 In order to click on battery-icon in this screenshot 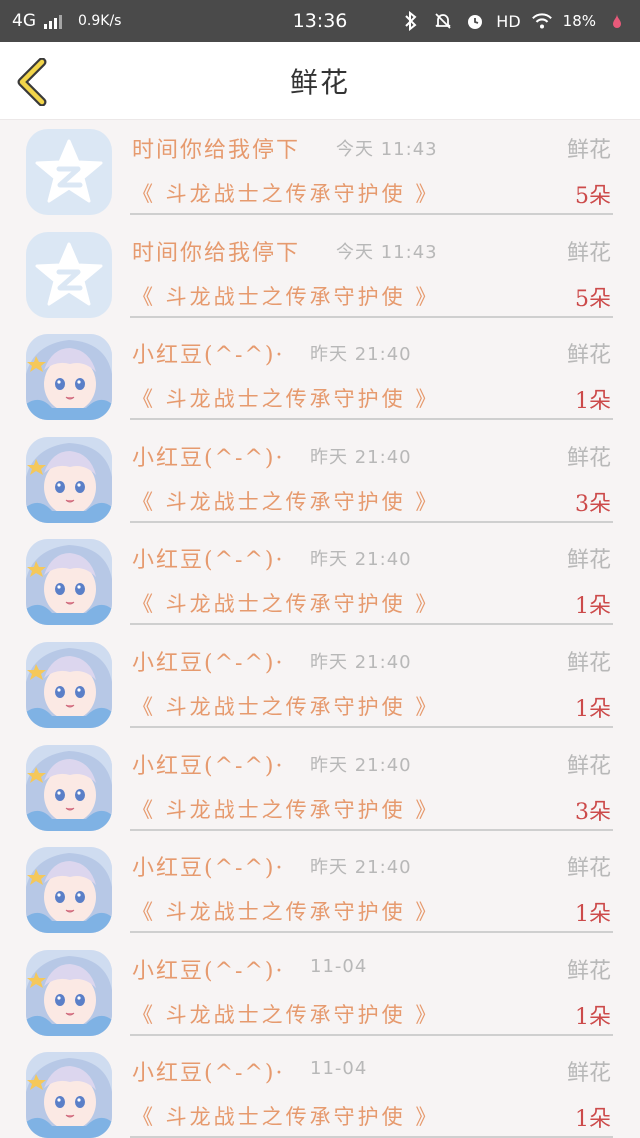, I will do `click(617, 21)`.